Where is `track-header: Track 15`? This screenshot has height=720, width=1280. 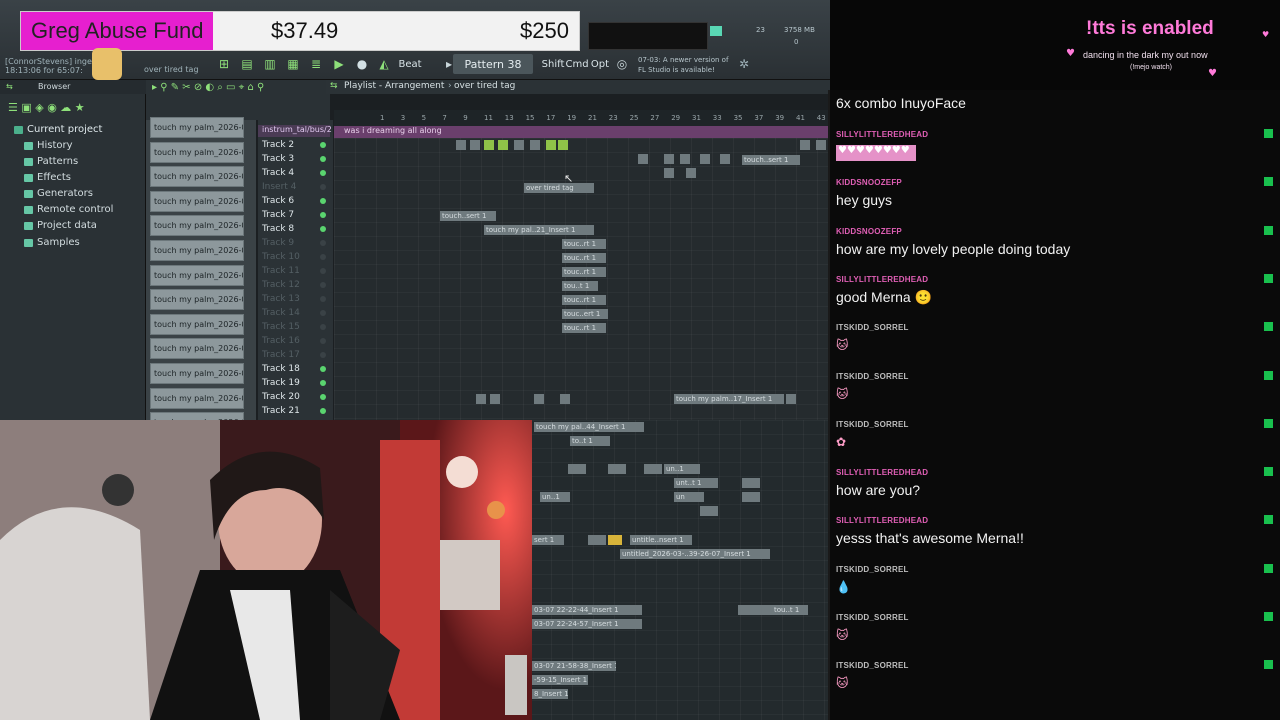
track-header: Track 15 is located at coordinates (297, 327).